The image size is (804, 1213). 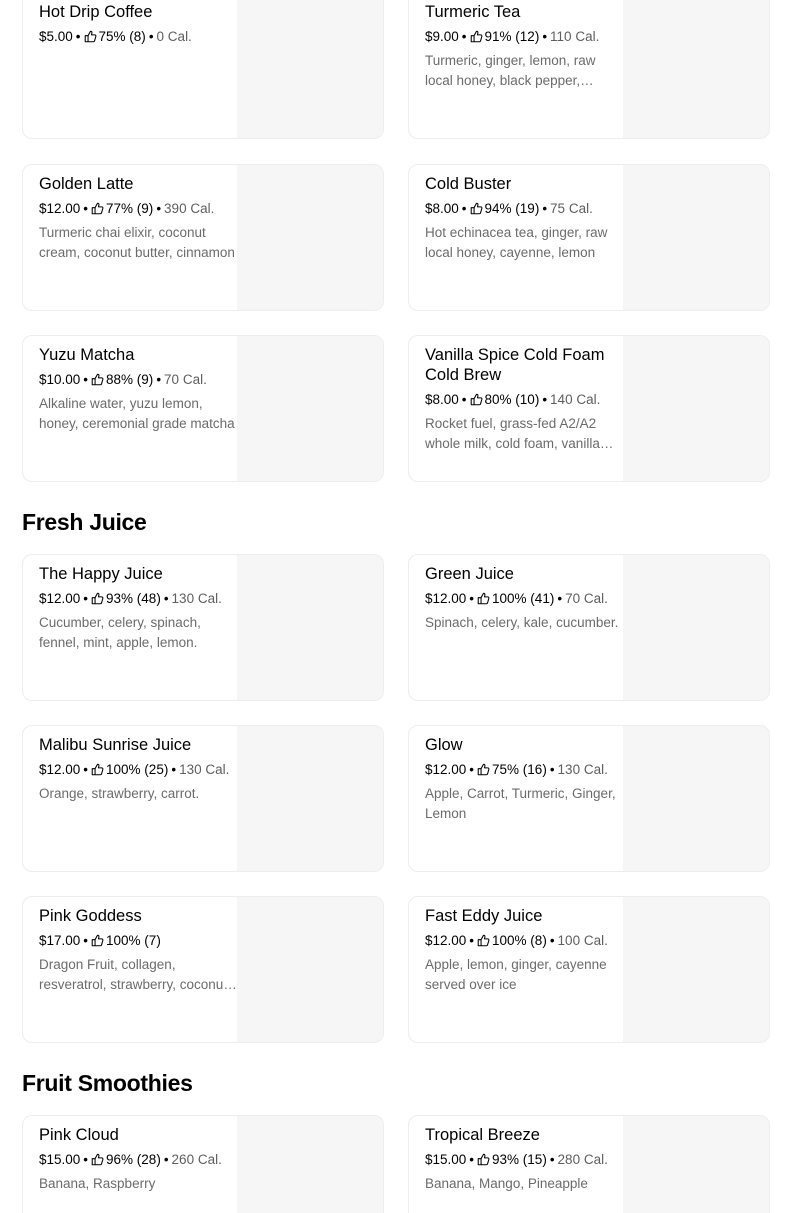 I want to click on item-name: Green Juice, so click(x=469, y=574).